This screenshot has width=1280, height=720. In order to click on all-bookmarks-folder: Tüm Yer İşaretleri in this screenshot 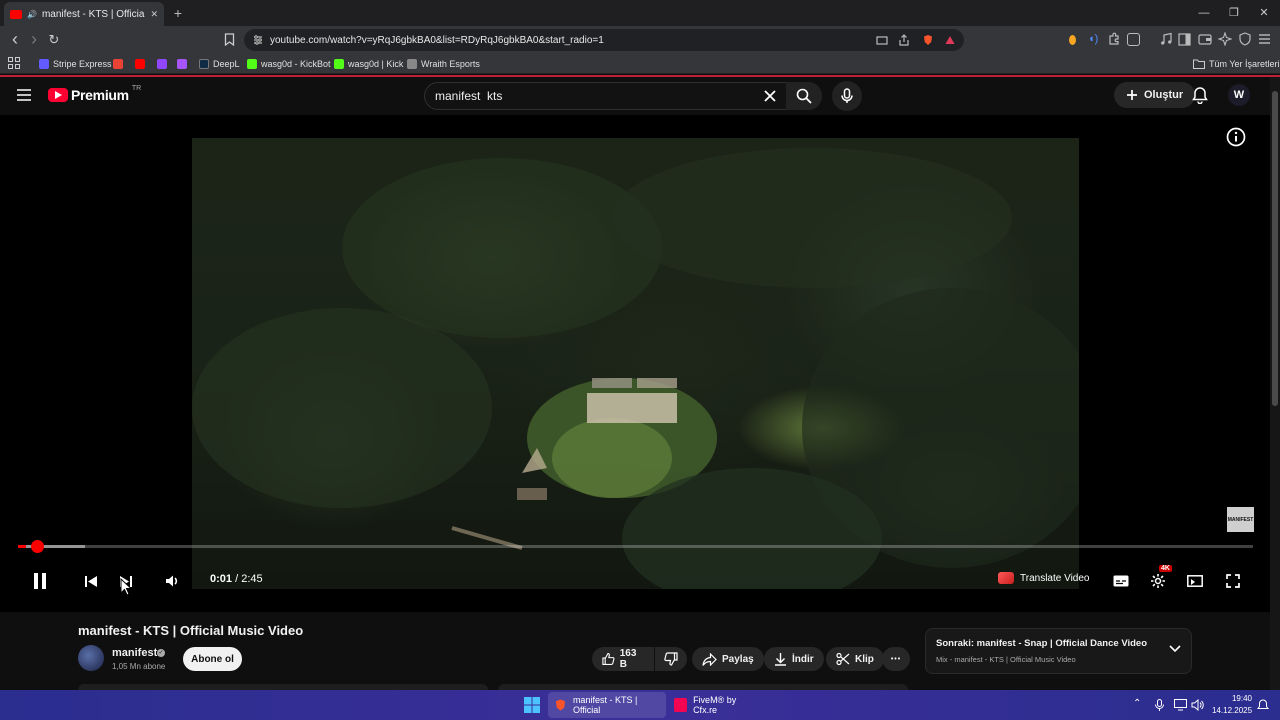, I will do `click(1236, 64)`.